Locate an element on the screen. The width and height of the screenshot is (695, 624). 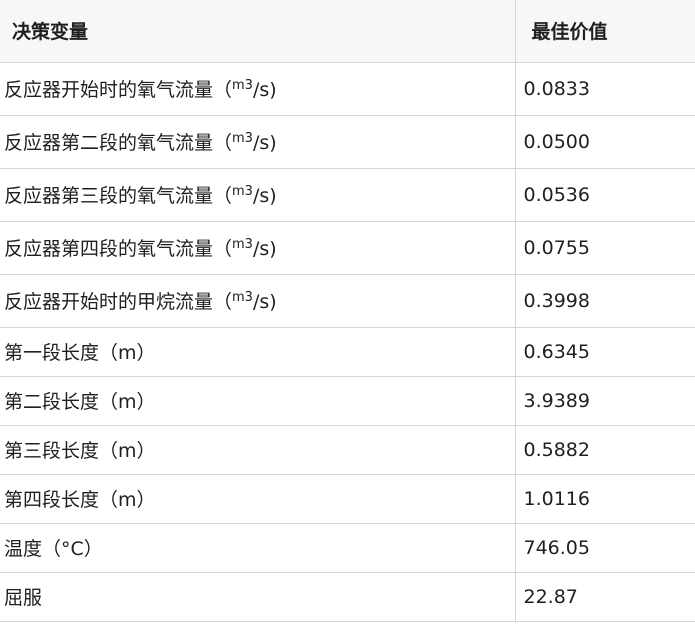
value-cell: 0.0500 is located at coordinates (604, 142).